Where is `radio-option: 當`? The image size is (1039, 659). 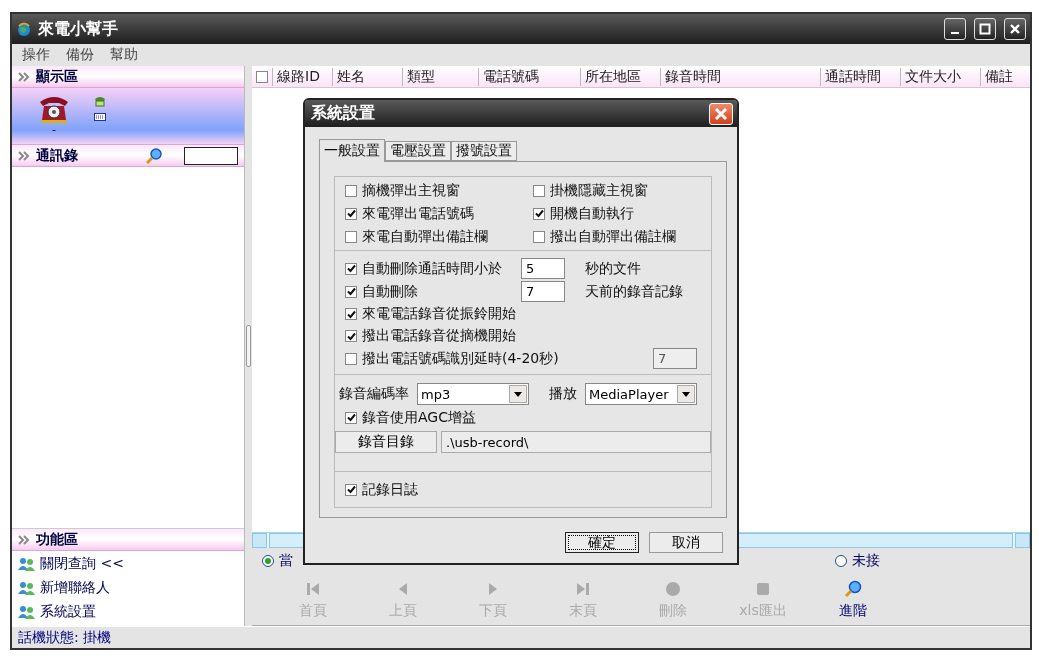 radio-option: 當 is located at coordinates (277, 561).